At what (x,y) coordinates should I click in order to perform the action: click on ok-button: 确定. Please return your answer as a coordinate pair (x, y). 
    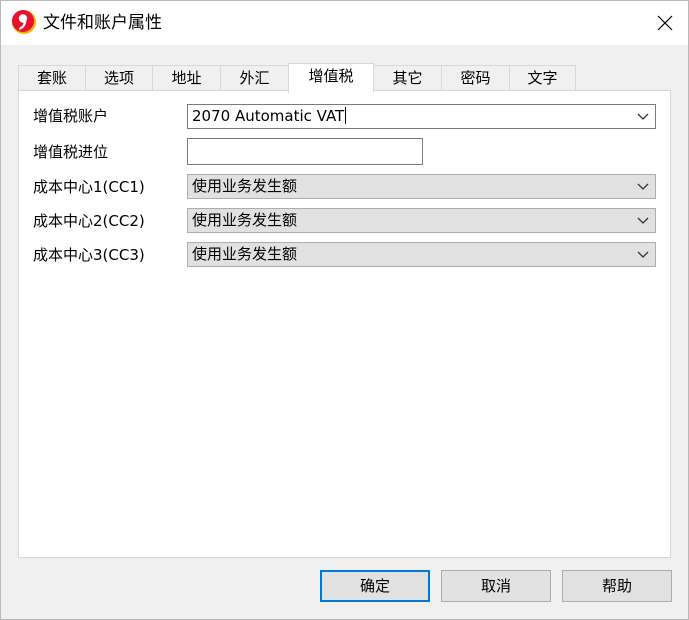
    Looking at the image, I should click on (375, 586).